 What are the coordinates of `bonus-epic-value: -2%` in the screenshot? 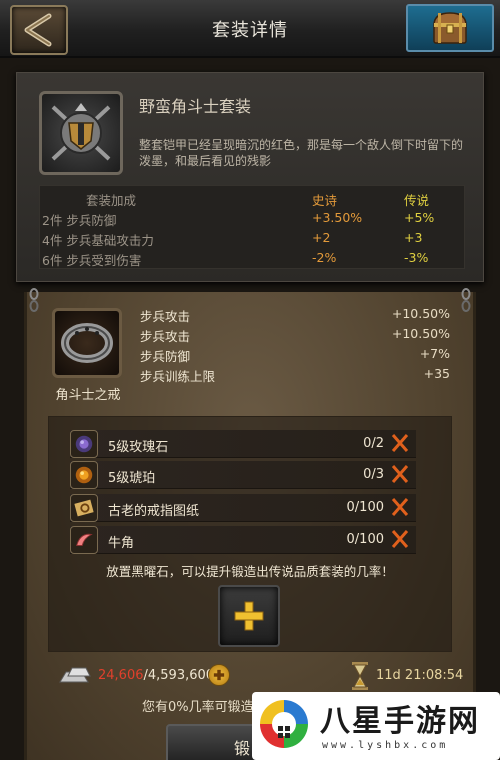 It's located at (324, 257).